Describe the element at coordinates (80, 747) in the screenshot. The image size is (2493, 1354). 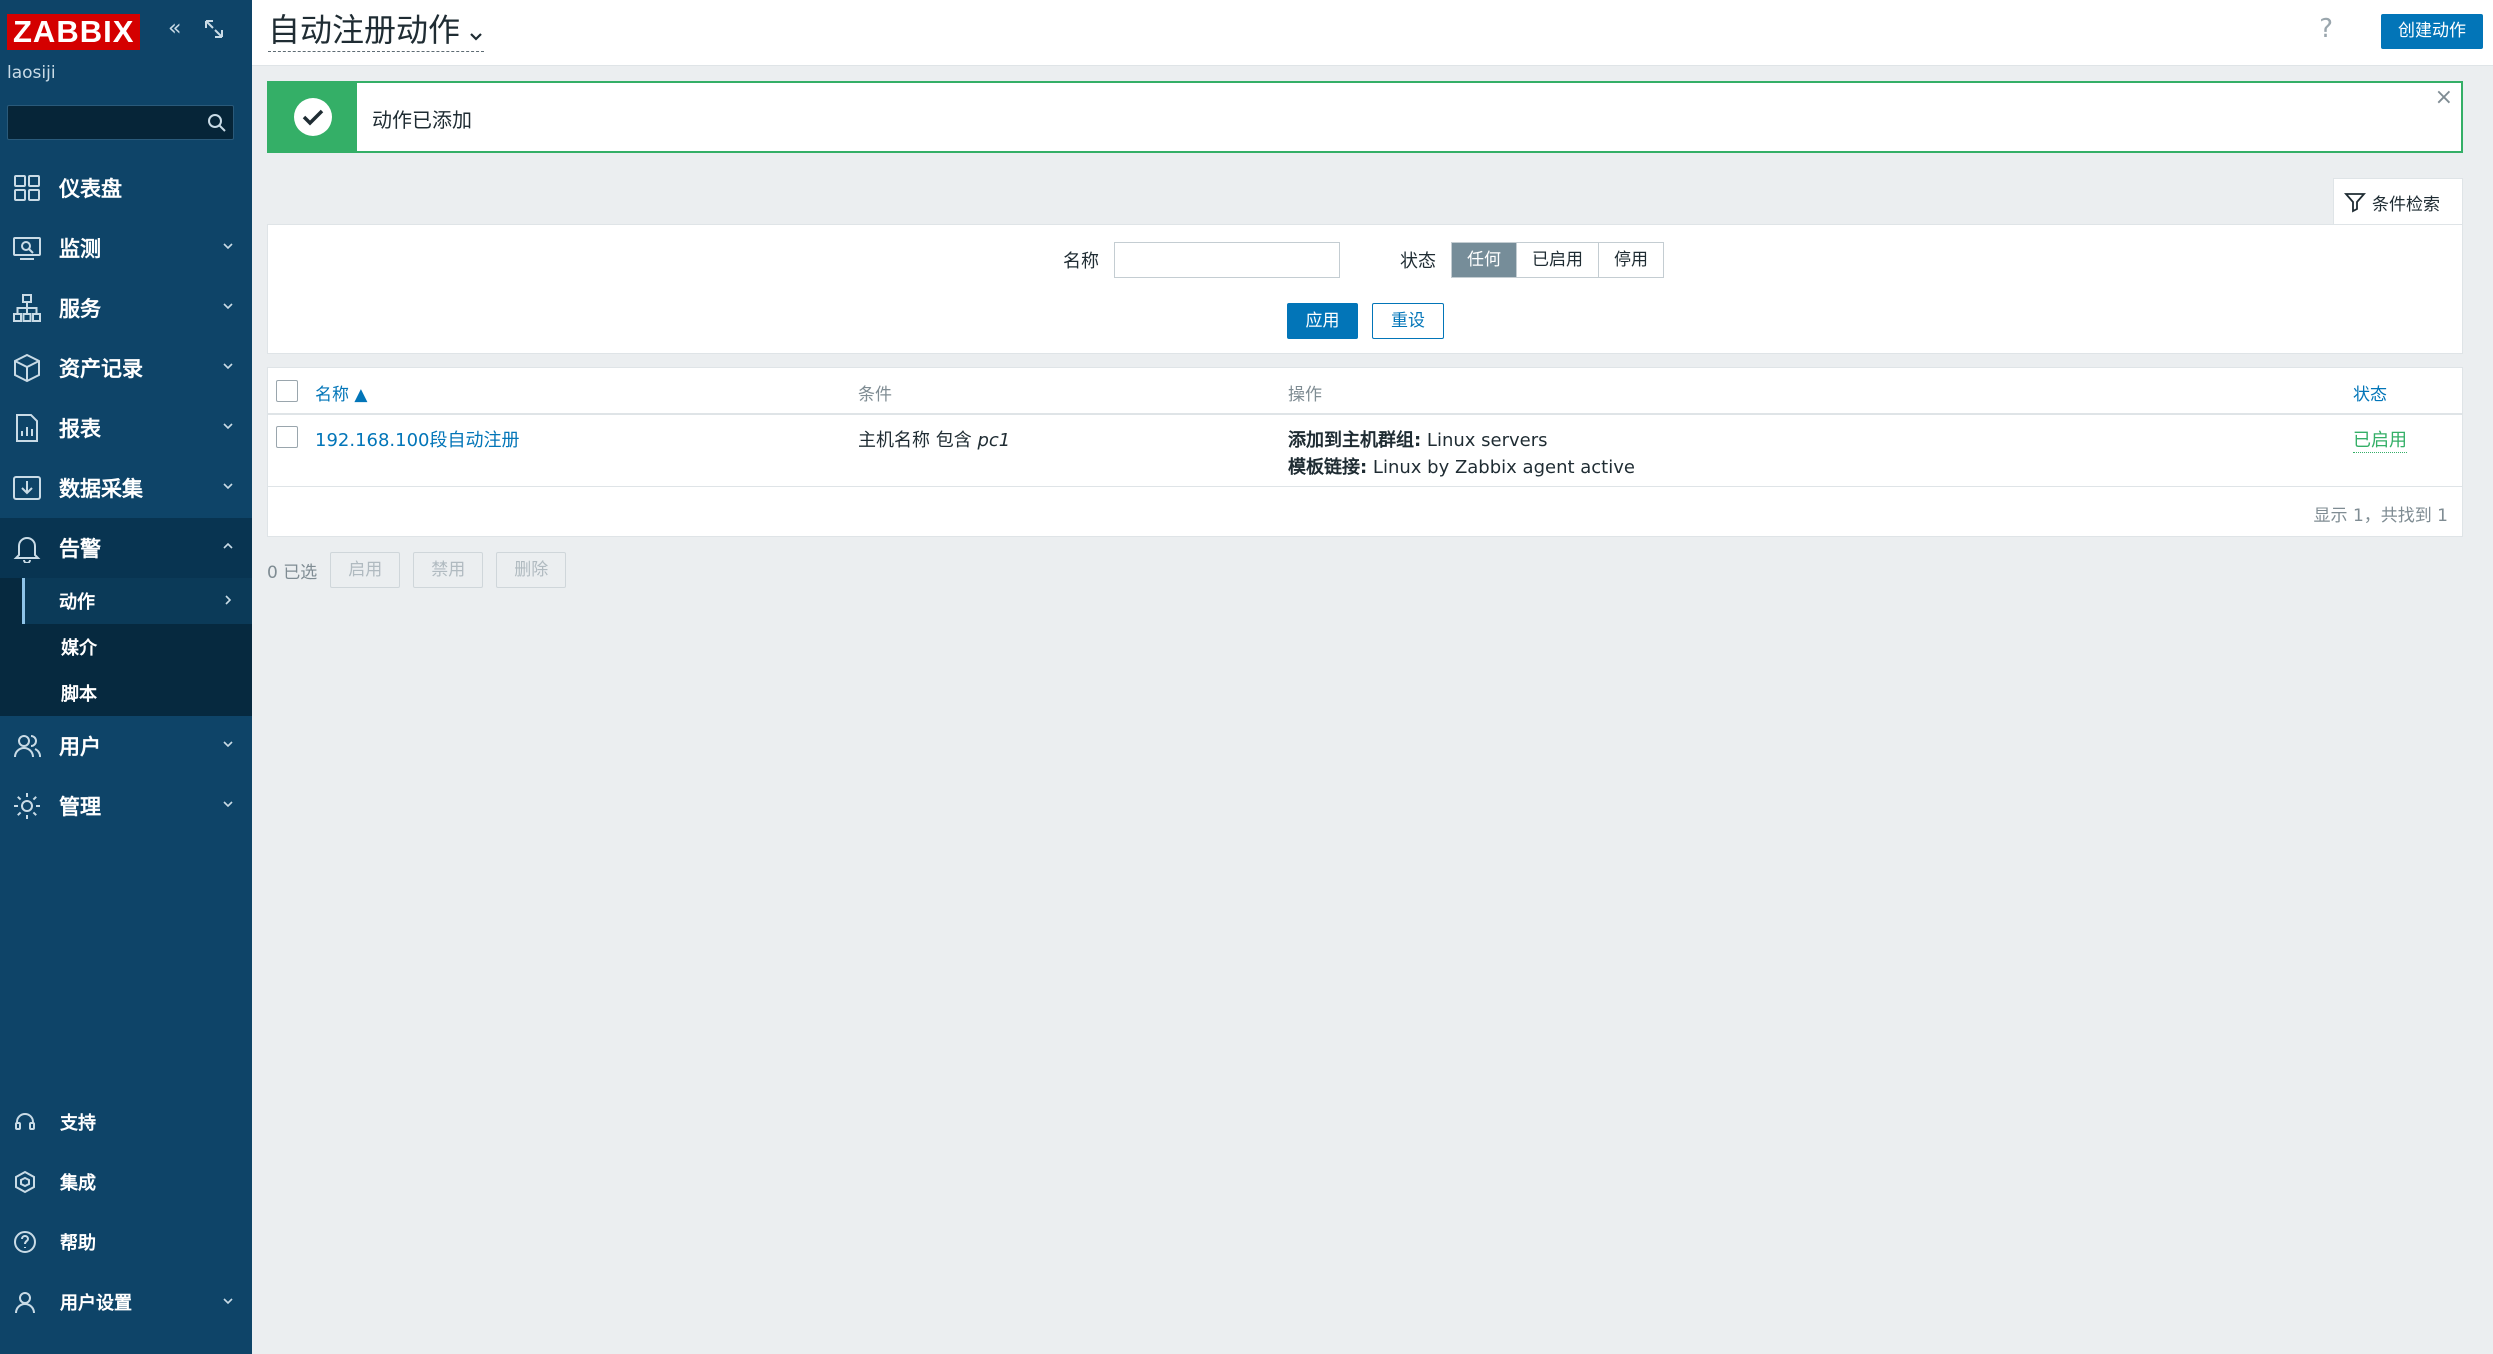
I see `menu-label: 用户` at that location.